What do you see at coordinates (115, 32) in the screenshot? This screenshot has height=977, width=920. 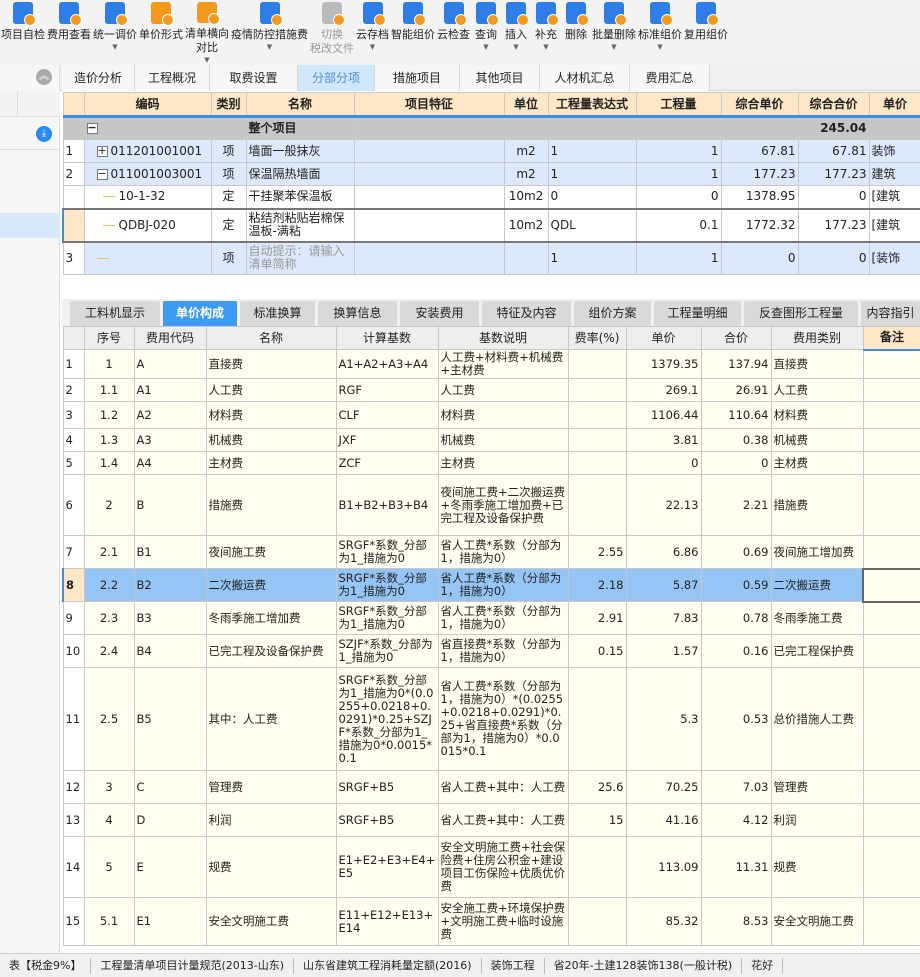 I see `toolbar-button-adjust-price: 统一调价 ▼` at bounding box center [115, 32].